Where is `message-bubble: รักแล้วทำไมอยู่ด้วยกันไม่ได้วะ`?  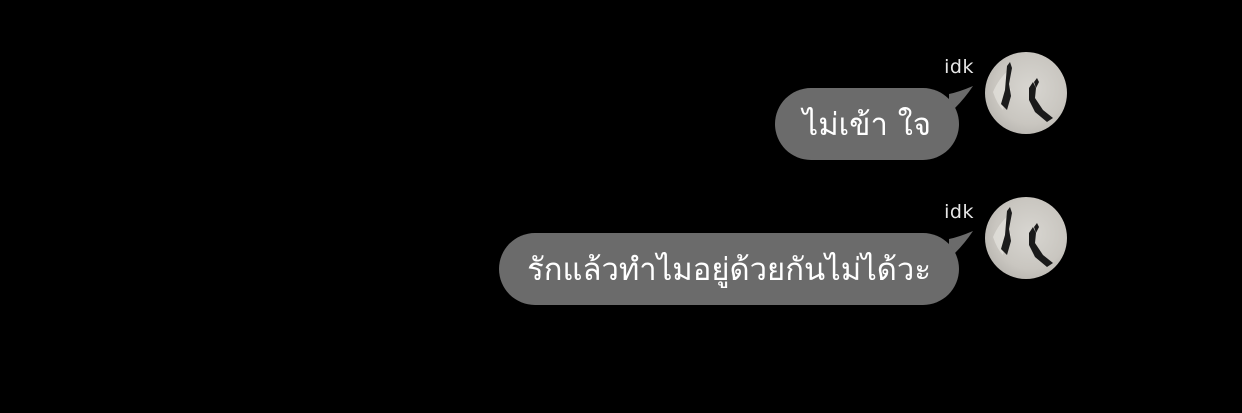
message-bubble: รักแล้วทำไมอยู่ด้วยกันไม่ได้วะ is located at coordinates (729, 269).